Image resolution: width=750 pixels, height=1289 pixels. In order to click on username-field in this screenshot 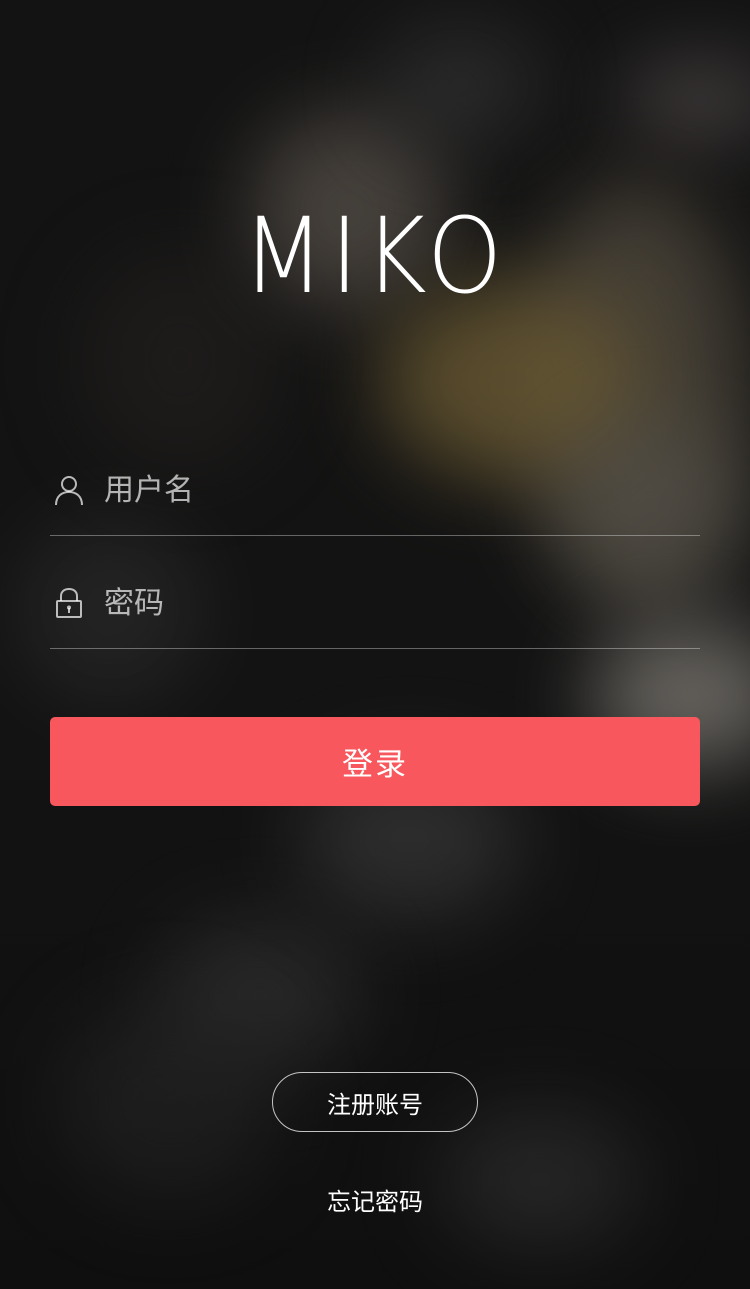, I will do `click(375, 490)`.